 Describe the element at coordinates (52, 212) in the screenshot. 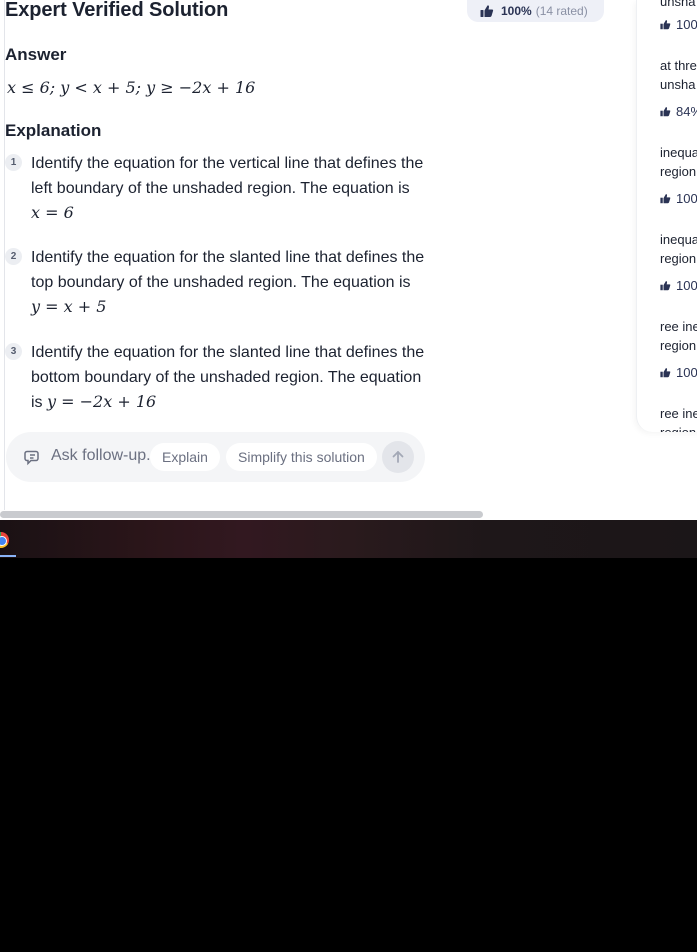

I see `step-equation: x = 6` at that location.